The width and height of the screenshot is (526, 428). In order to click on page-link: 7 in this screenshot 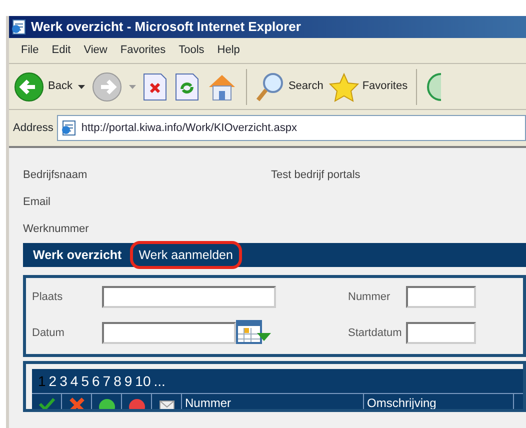, I will do `click(106, 381)`.